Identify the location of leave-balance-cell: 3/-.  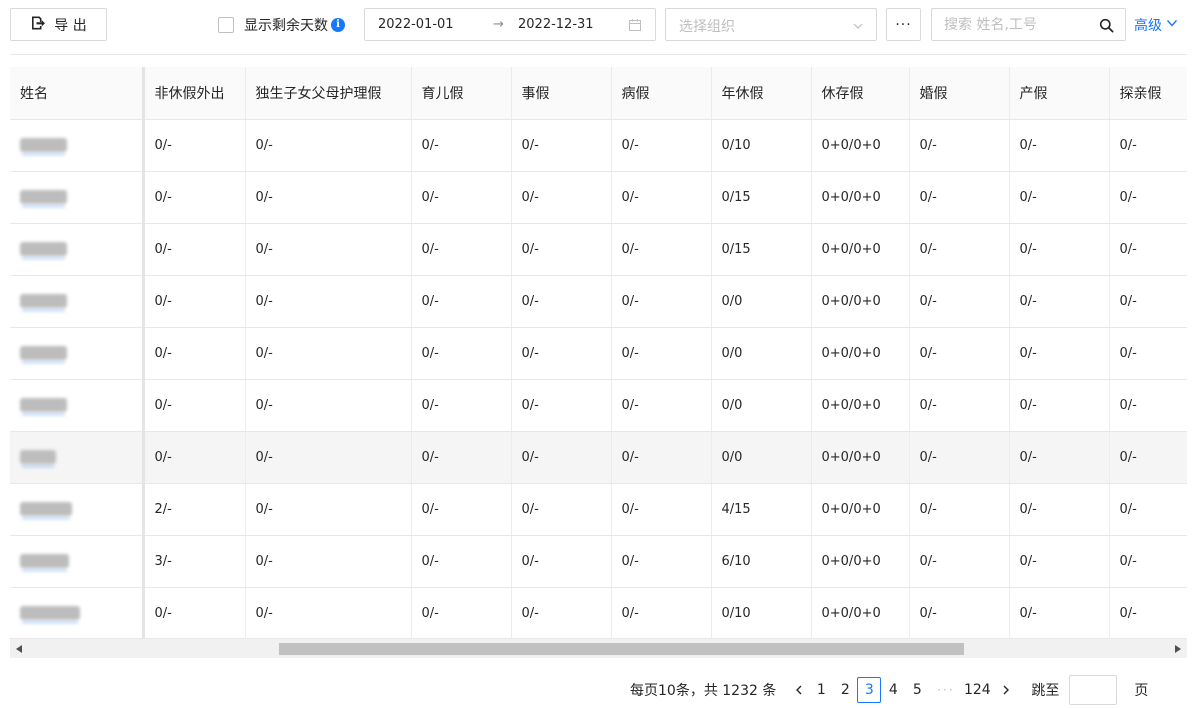
(194, 561).